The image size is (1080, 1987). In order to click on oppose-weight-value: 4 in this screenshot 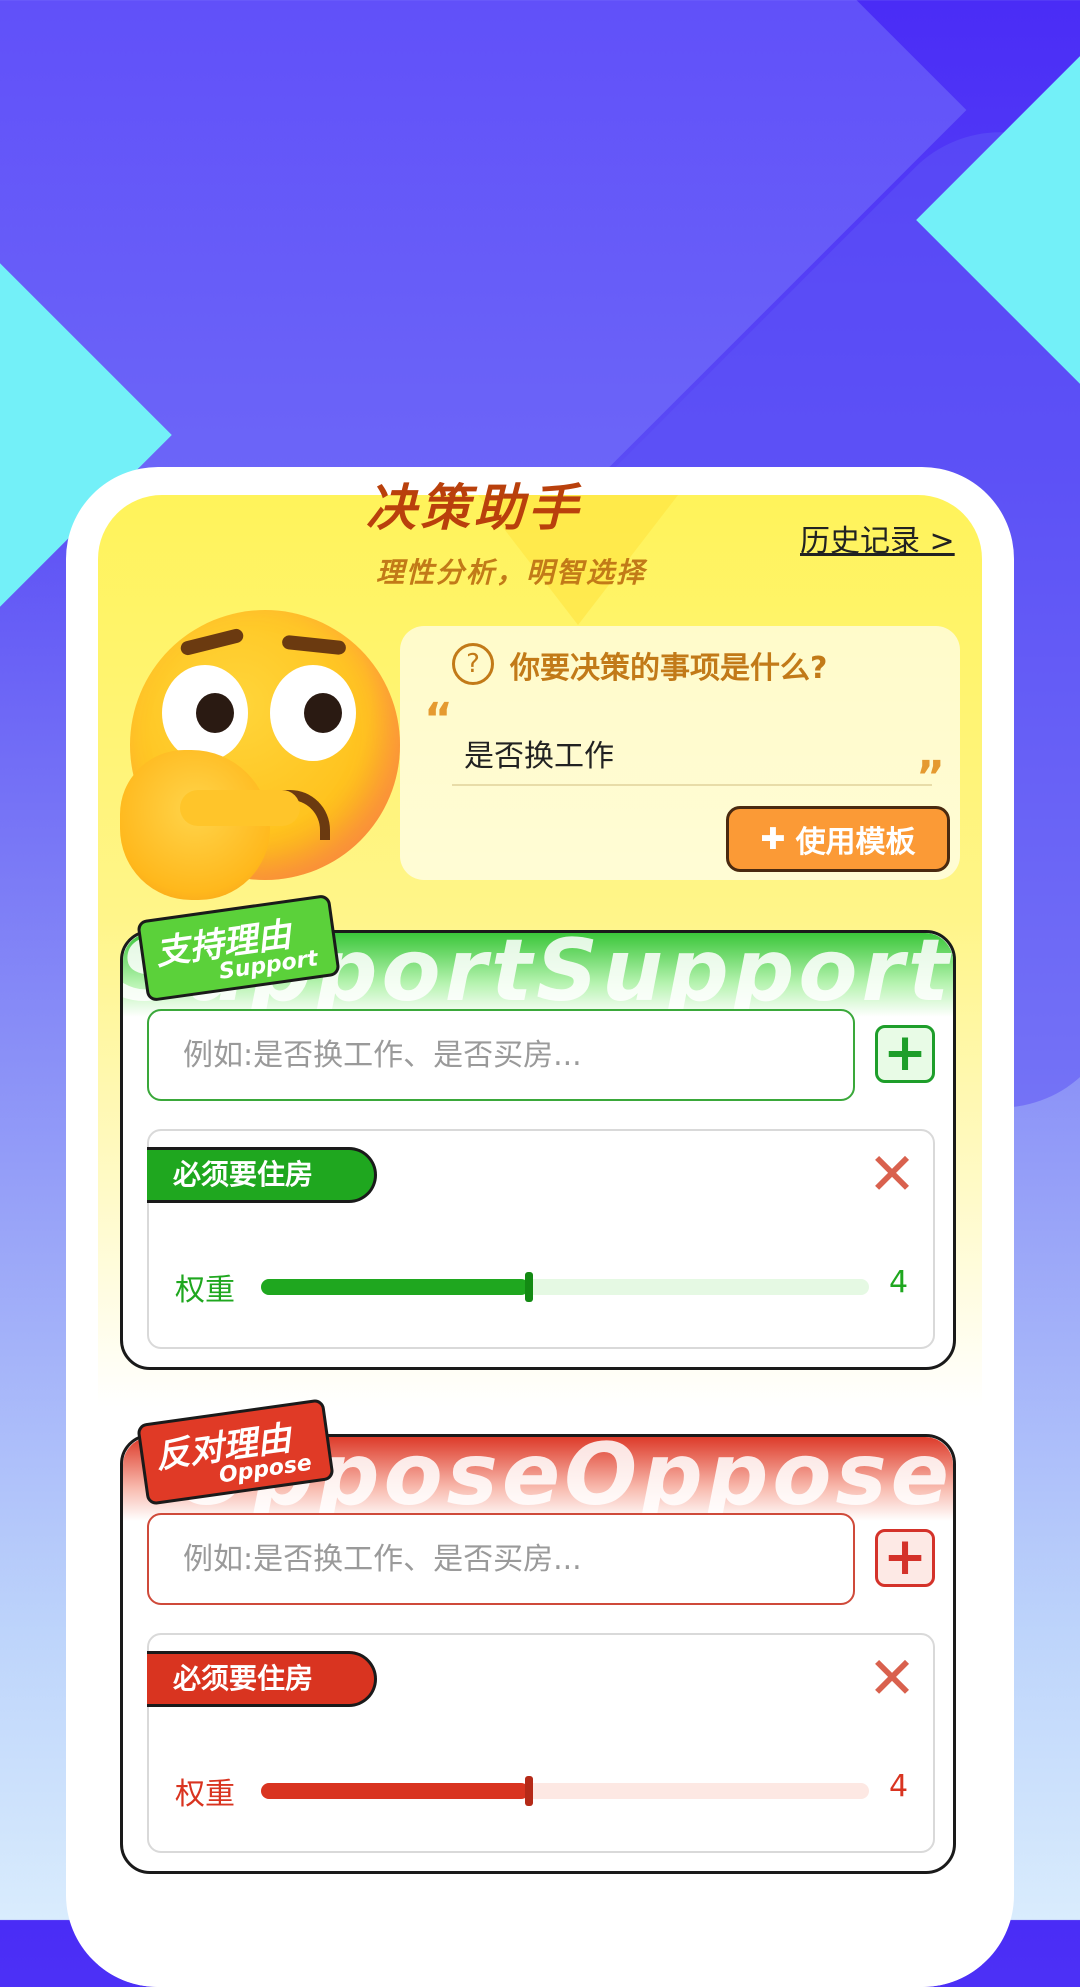, I will do `click(899, 1786)`.